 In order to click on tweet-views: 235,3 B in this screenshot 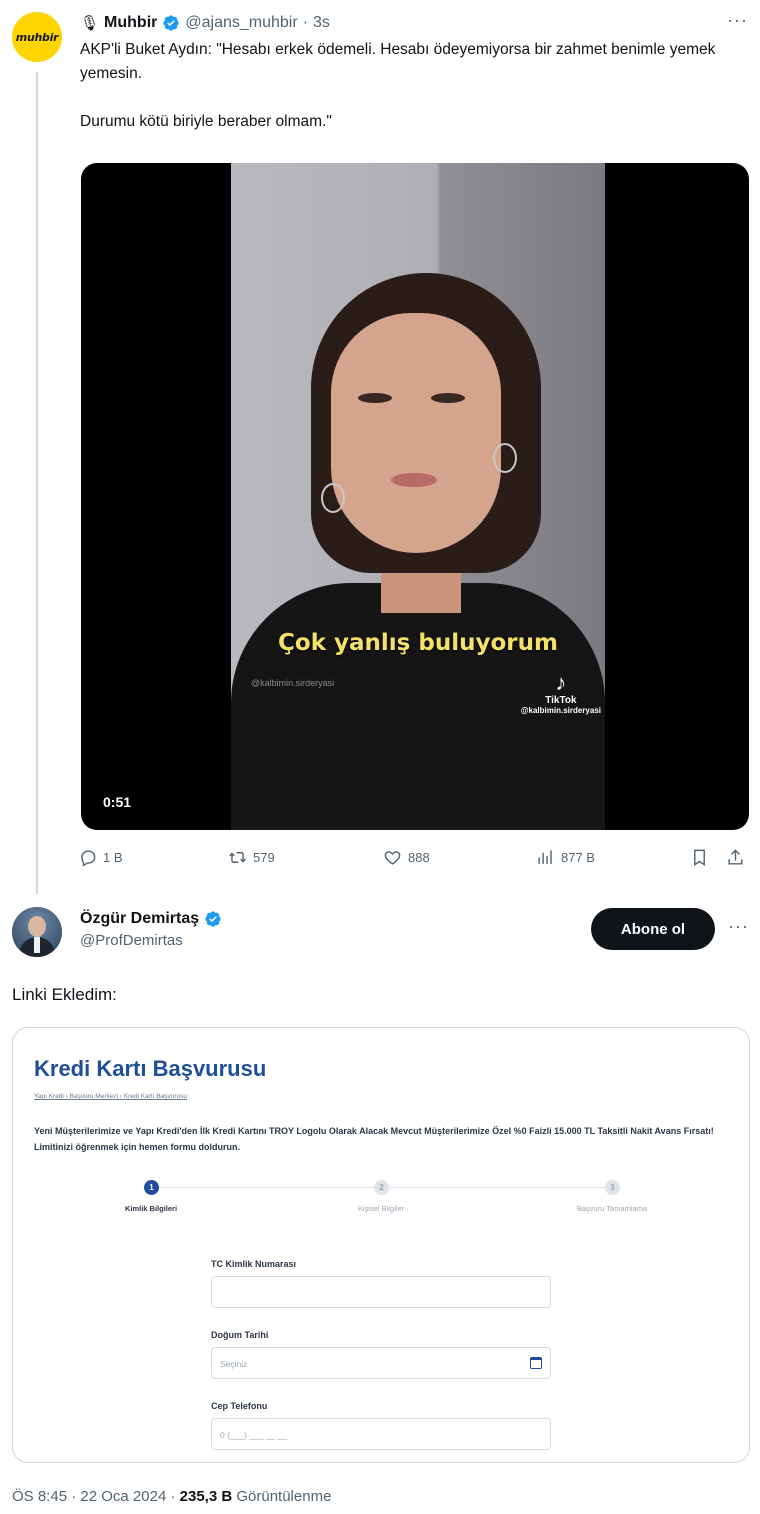, I will do `click(206, 1496)`.